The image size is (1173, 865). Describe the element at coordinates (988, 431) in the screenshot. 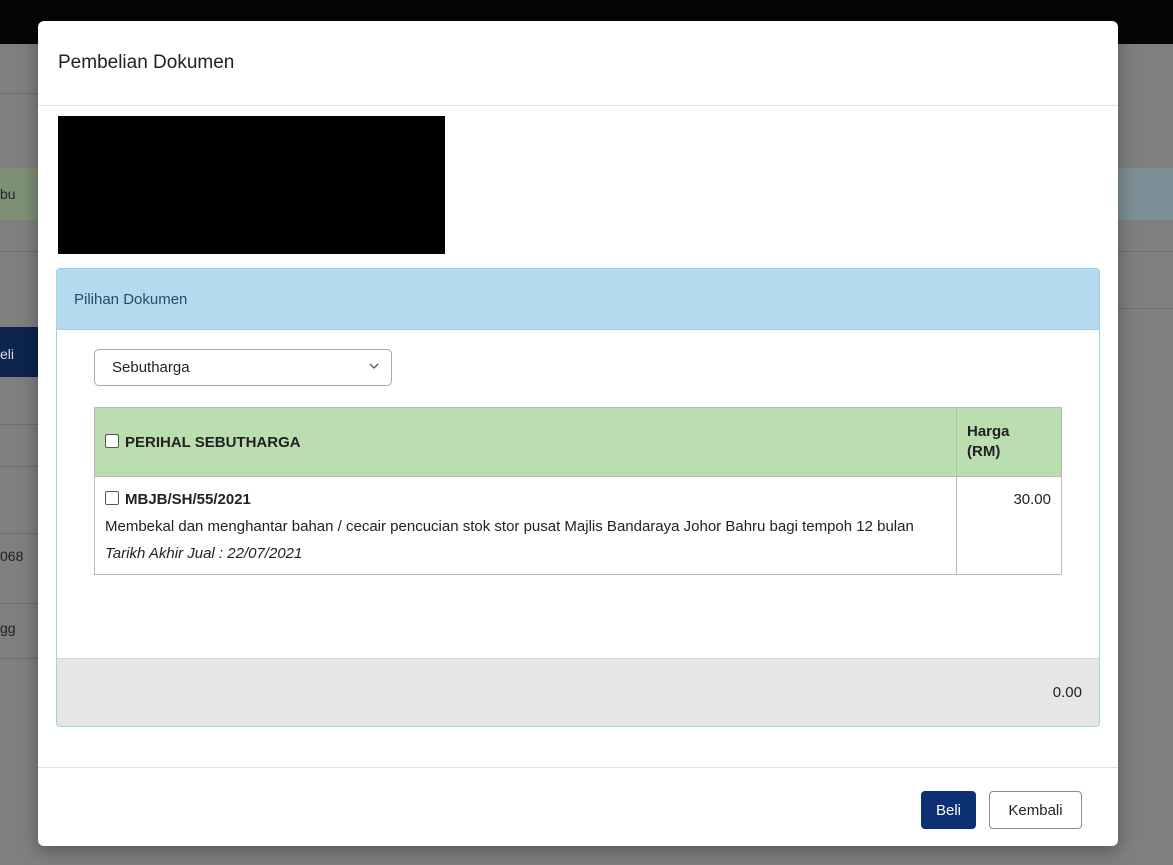

I see `harga-header-line1: Harga` at that location.